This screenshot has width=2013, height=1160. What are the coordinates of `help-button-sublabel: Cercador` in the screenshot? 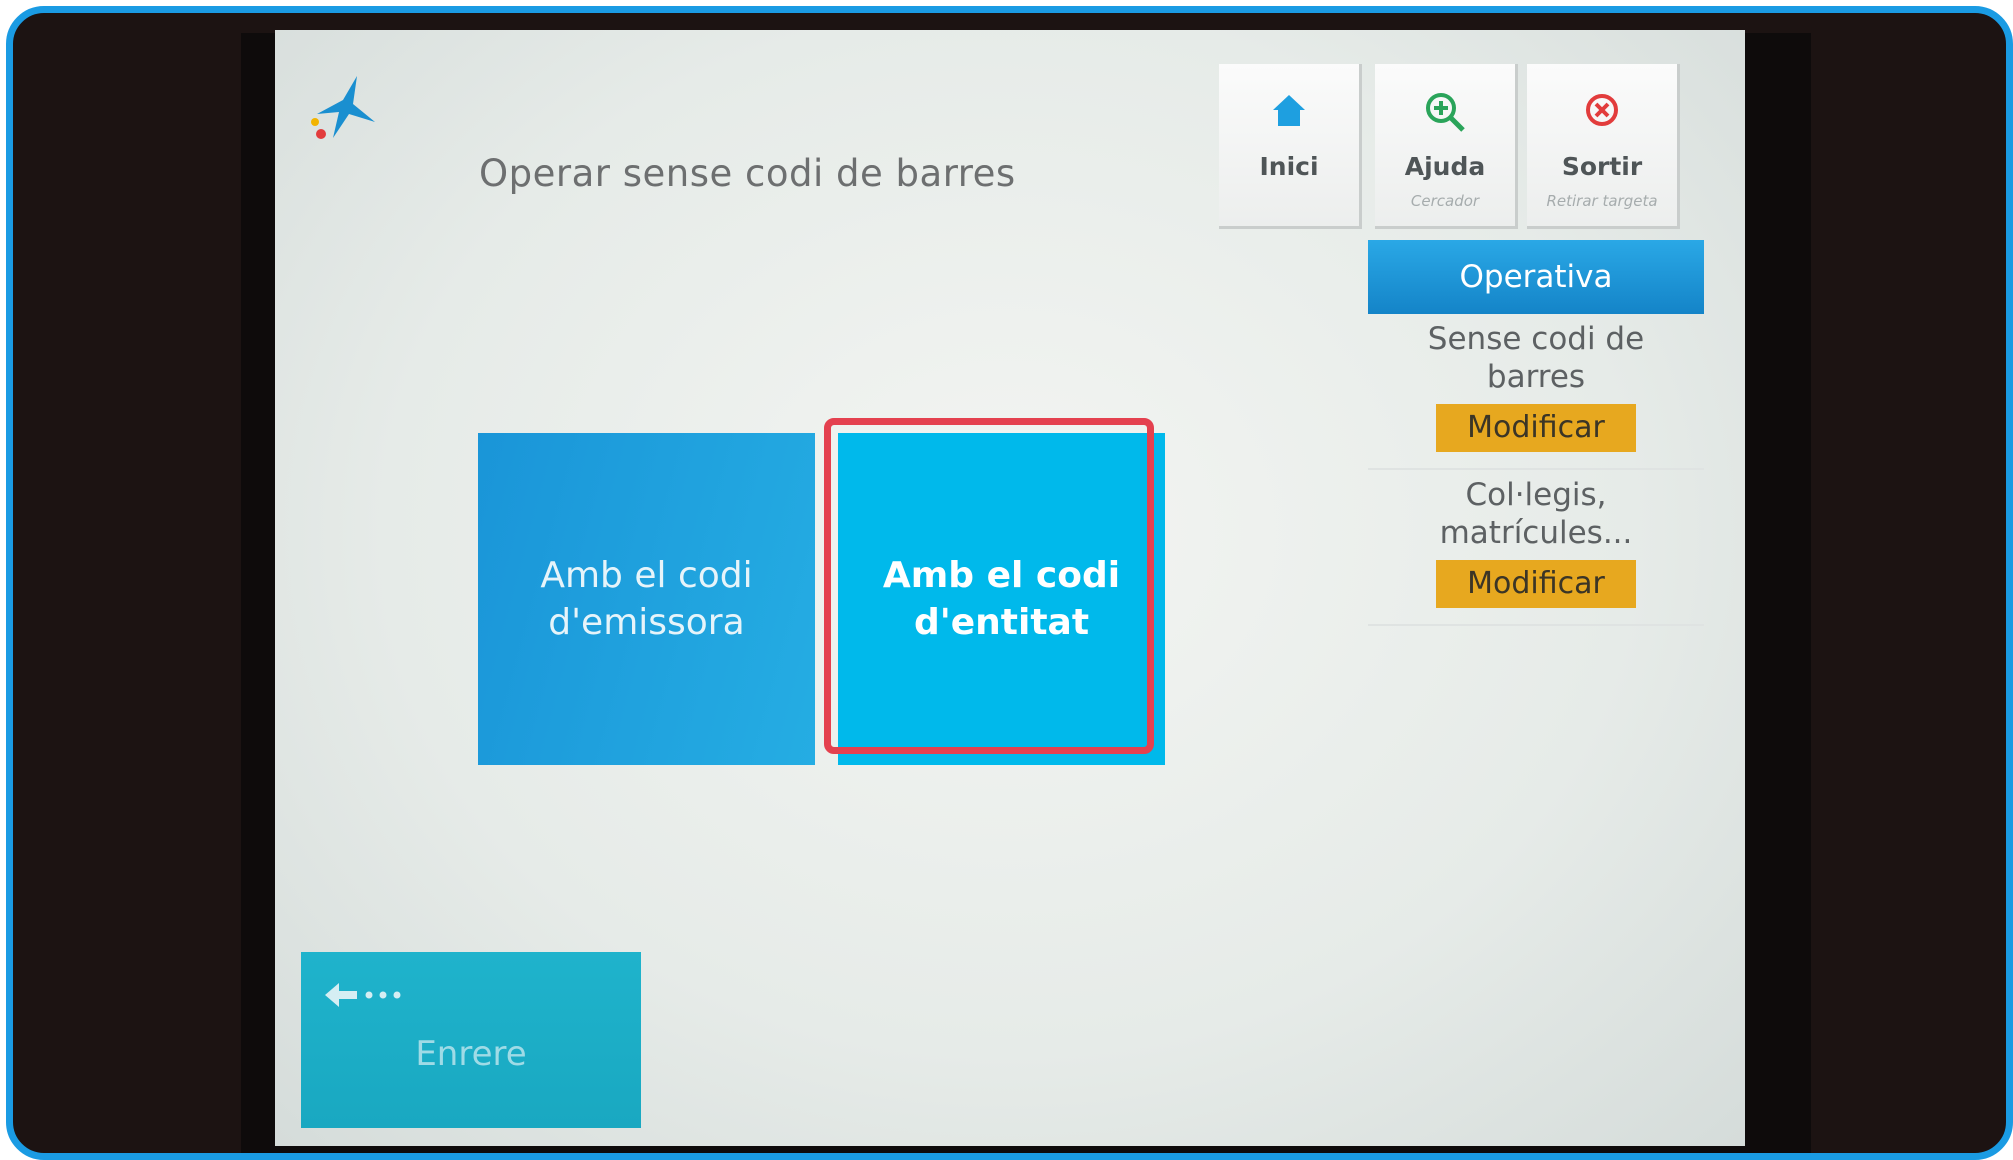 It's located at (1445, 201).